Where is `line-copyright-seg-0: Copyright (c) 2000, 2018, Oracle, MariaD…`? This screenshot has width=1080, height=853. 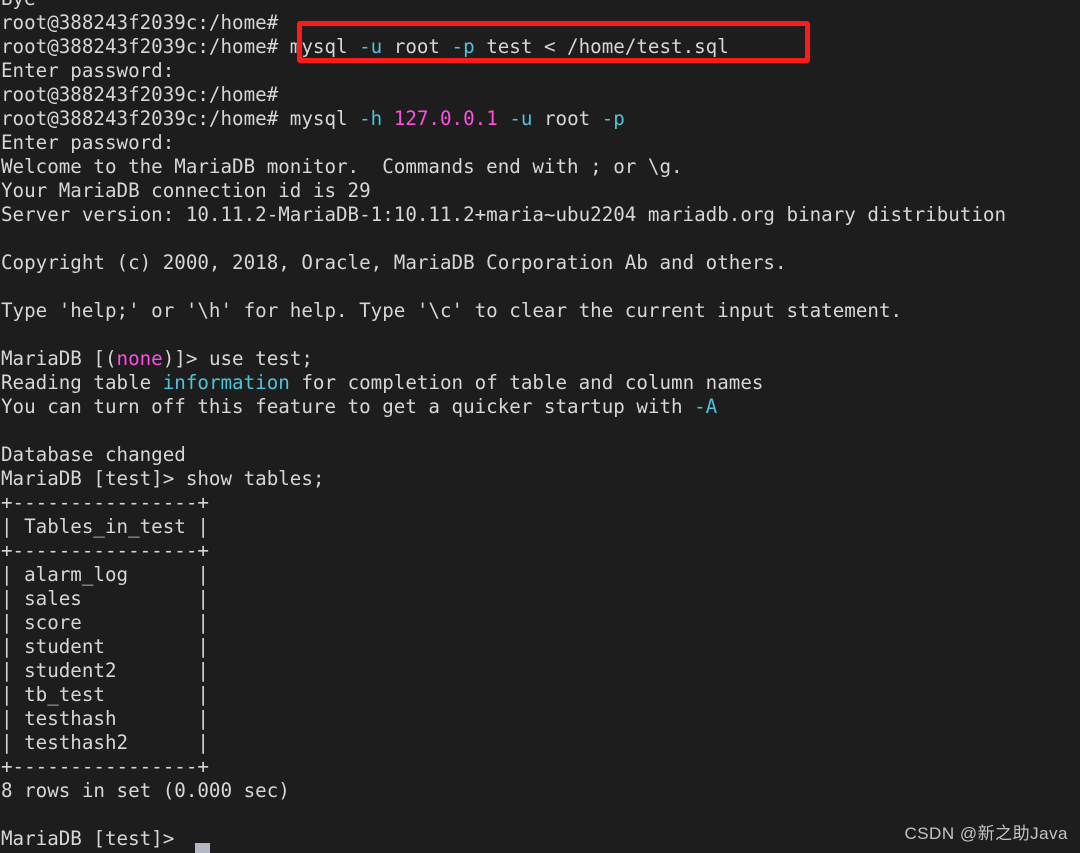
line-copyright-seg-0: Copyright (c) 2000, 2018, Oracle, MariaD… is located at coordinates (394, 262).